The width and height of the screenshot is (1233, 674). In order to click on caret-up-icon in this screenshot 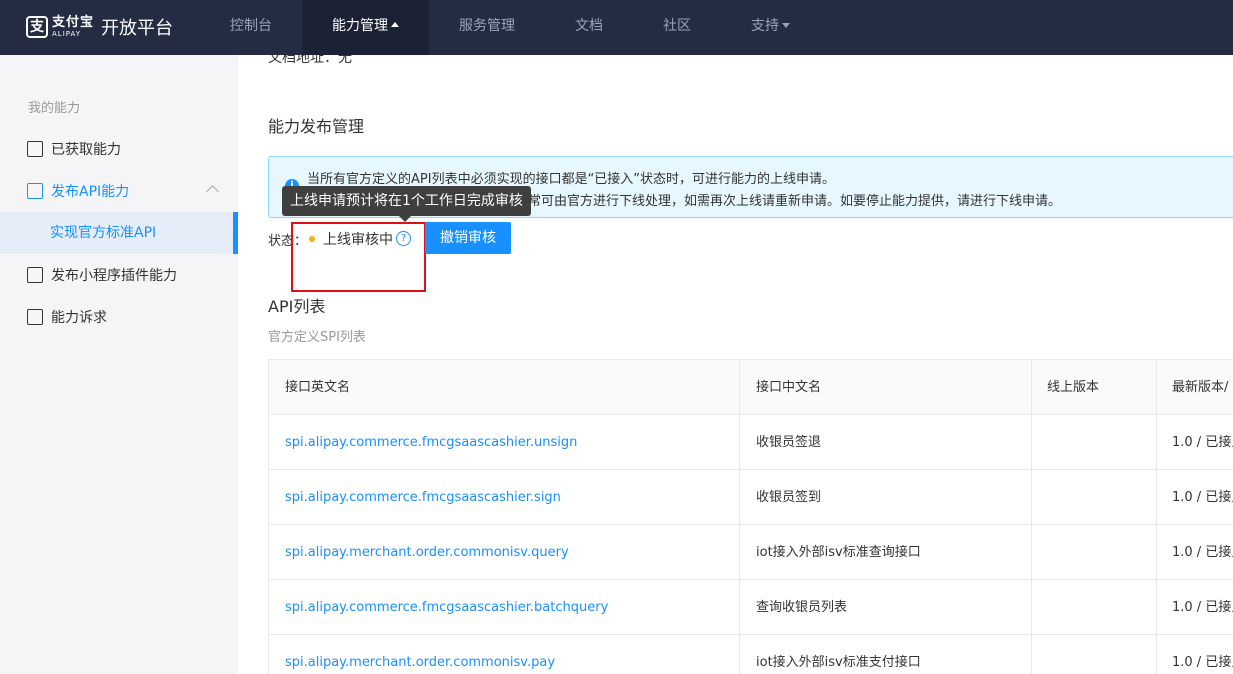, I will do `click(395, 24)`.